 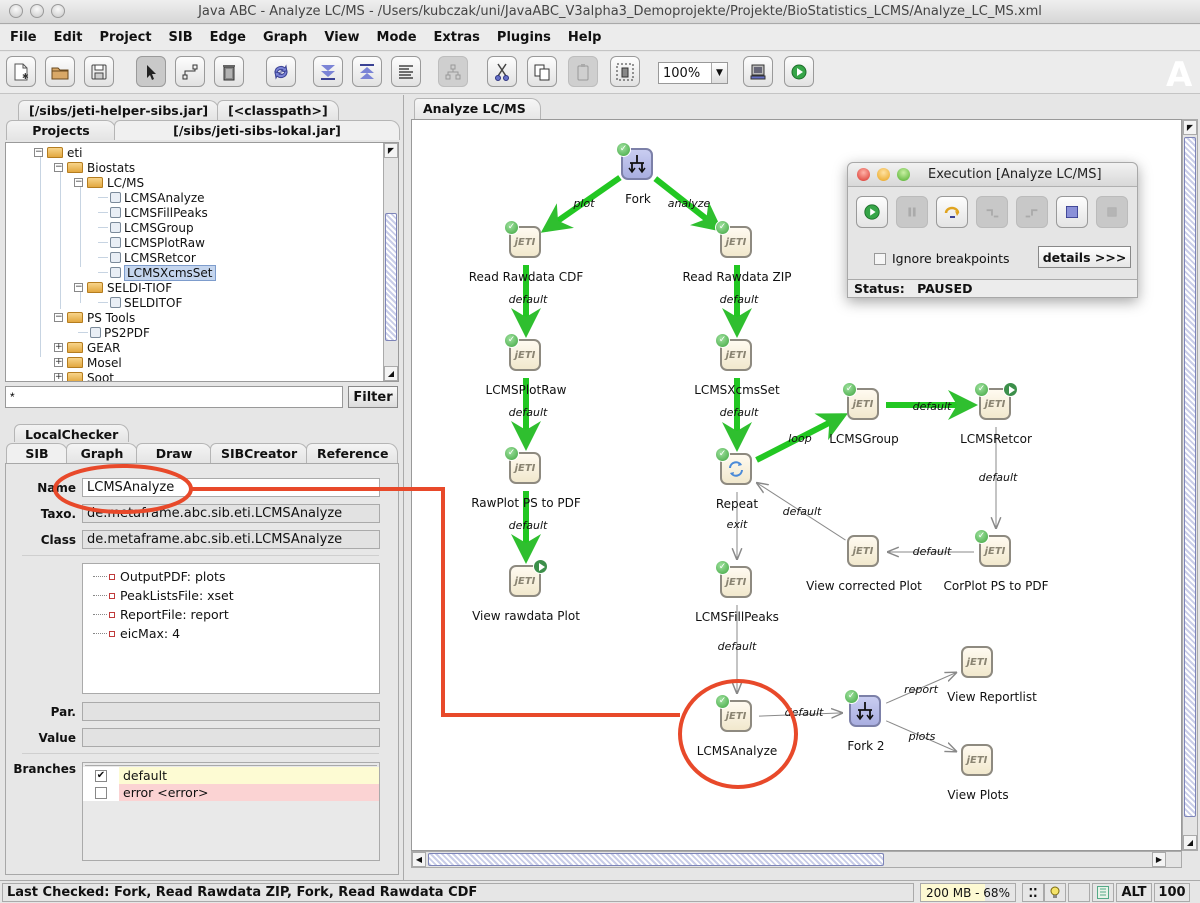 I want to click on filter-input, so click(x=174, y=397).